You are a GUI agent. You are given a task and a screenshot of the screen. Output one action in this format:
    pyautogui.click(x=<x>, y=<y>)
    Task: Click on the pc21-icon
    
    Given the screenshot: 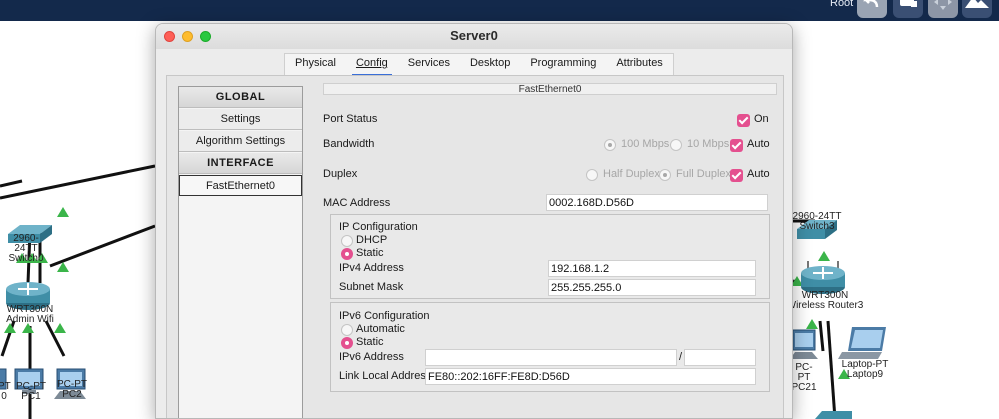 What is the action you would take?
    pyautogui.click(x=804, y=344)
    